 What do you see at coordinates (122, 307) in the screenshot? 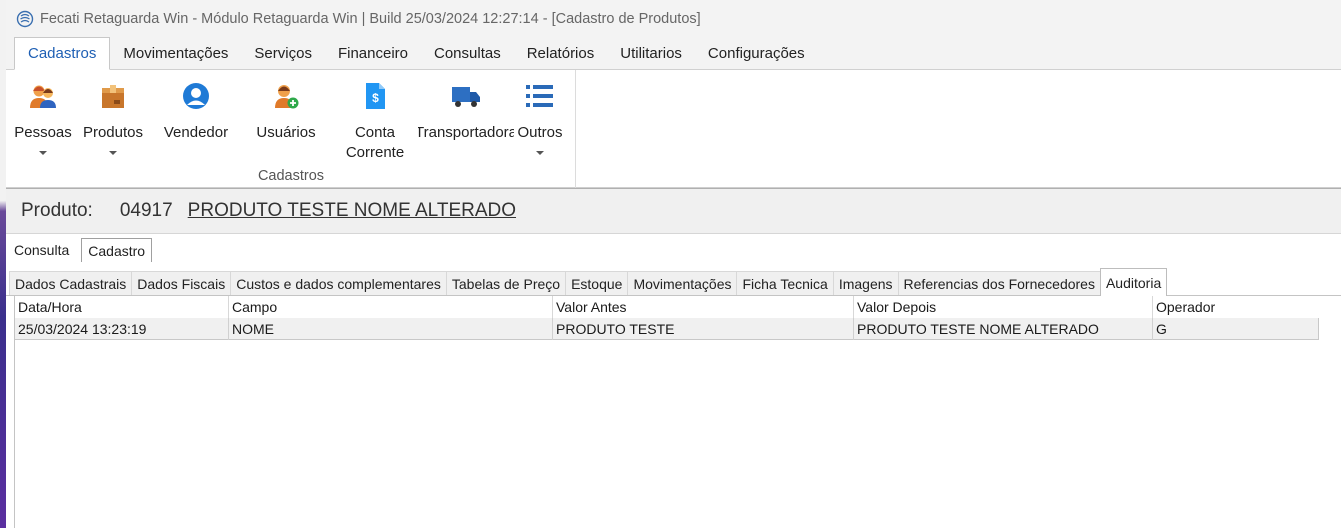
I see `column-header-data-hora: Data/Hora` at bounding box center [122, 307].